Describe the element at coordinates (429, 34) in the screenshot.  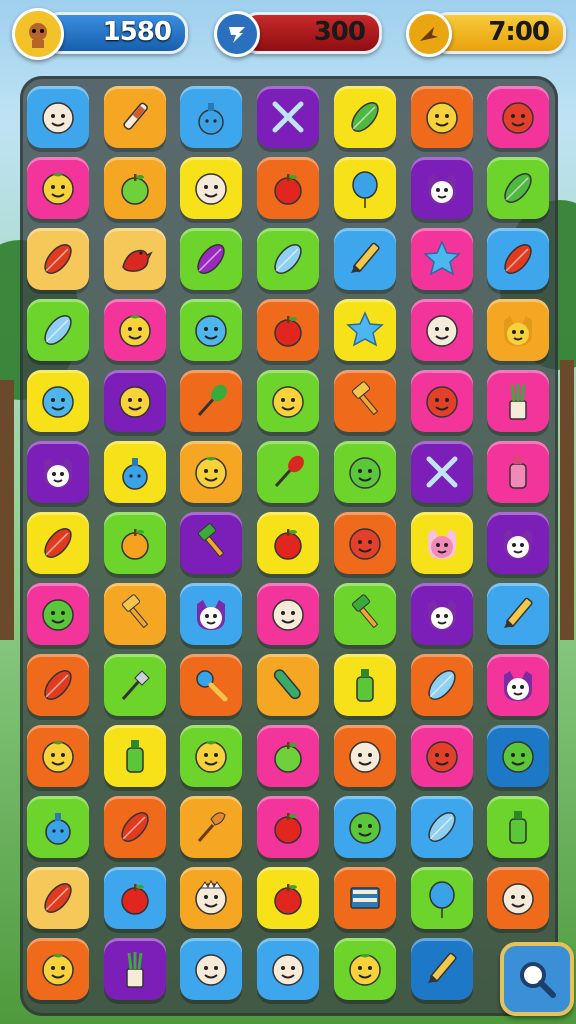
I see `arrow-icon` at that location.